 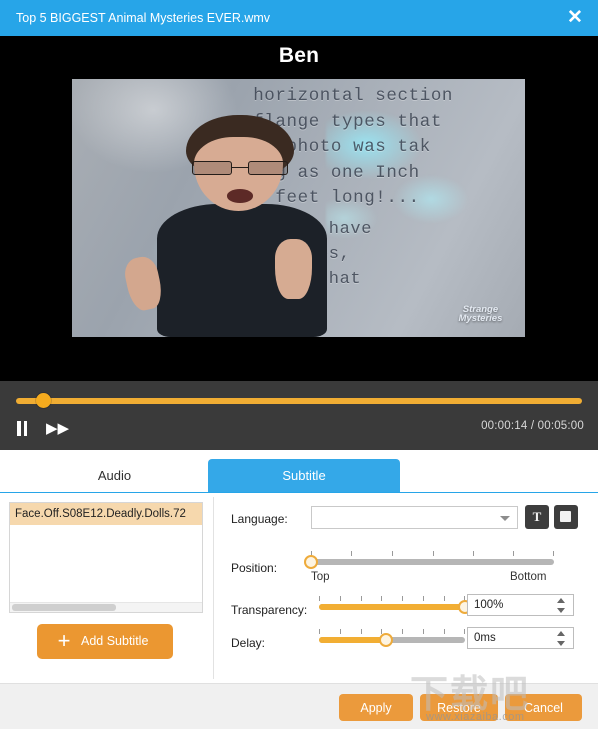 I want to click on delay-slider, so click(x=392, y=638).